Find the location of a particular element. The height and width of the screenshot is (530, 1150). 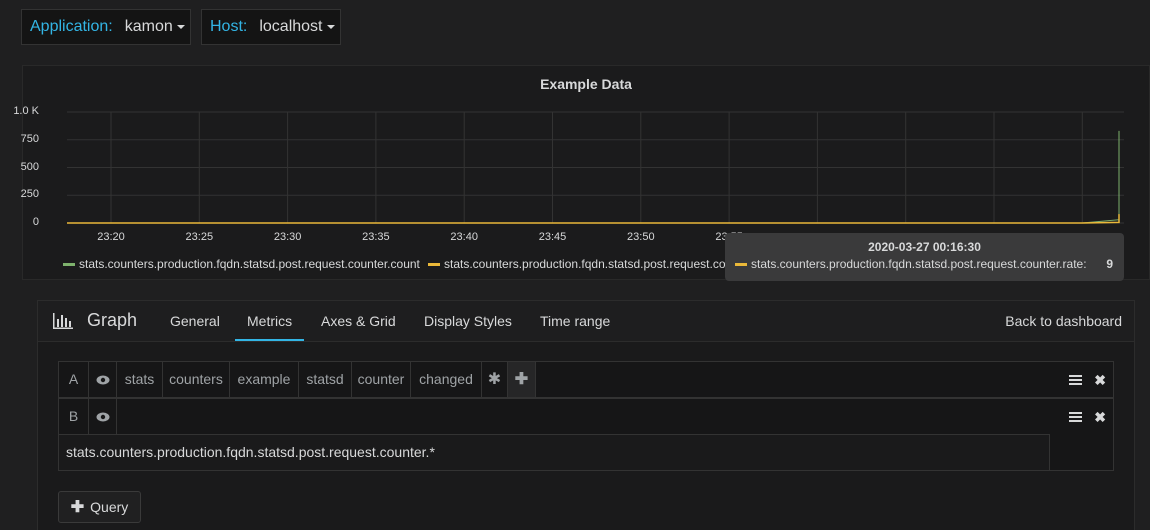

back-to-dashboard-link: Back to dashboard is located at coordinates (1063, 321).